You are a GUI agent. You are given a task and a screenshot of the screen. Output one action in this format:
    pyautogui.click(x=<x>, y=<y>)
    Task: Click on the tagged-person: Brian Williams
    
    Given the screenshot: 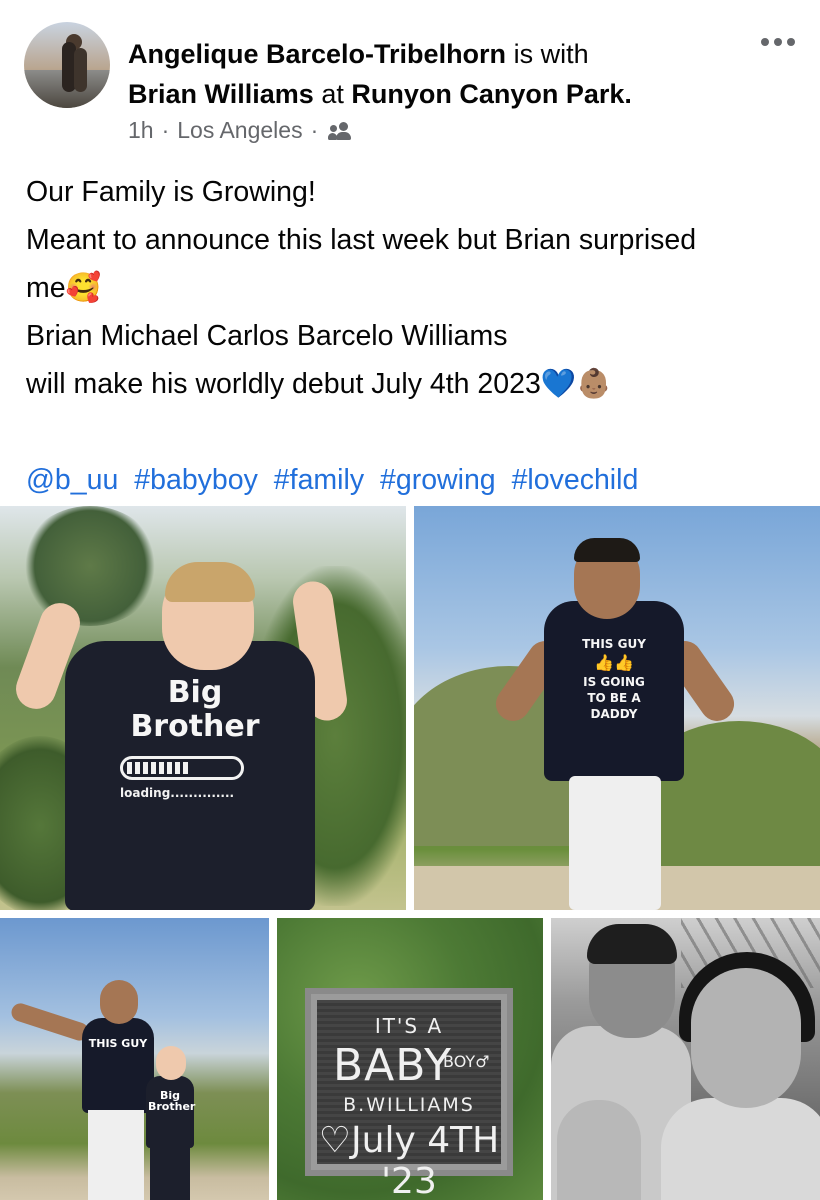 What is the action you would take?
    pyautogui.click(x=221, y=94)
    